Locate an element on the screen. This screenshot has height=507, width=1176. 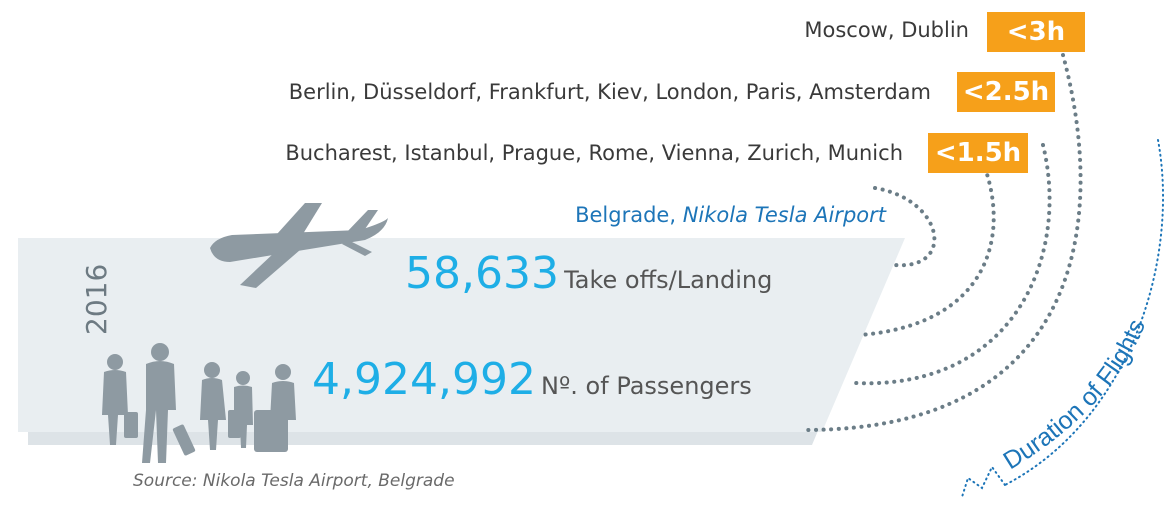
stat-label-operations: Take offs/Landing is located at coordinates (668, 280).